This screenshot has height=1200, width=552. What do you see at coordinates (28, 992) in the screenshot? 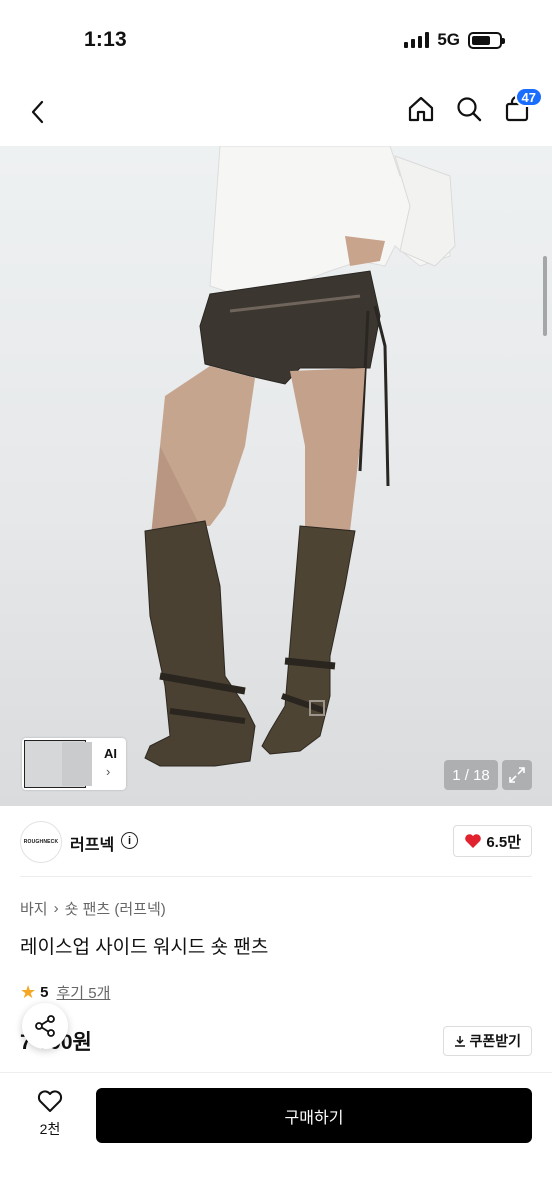
I see `star-icon: ★` at bounding box center [28, 992].